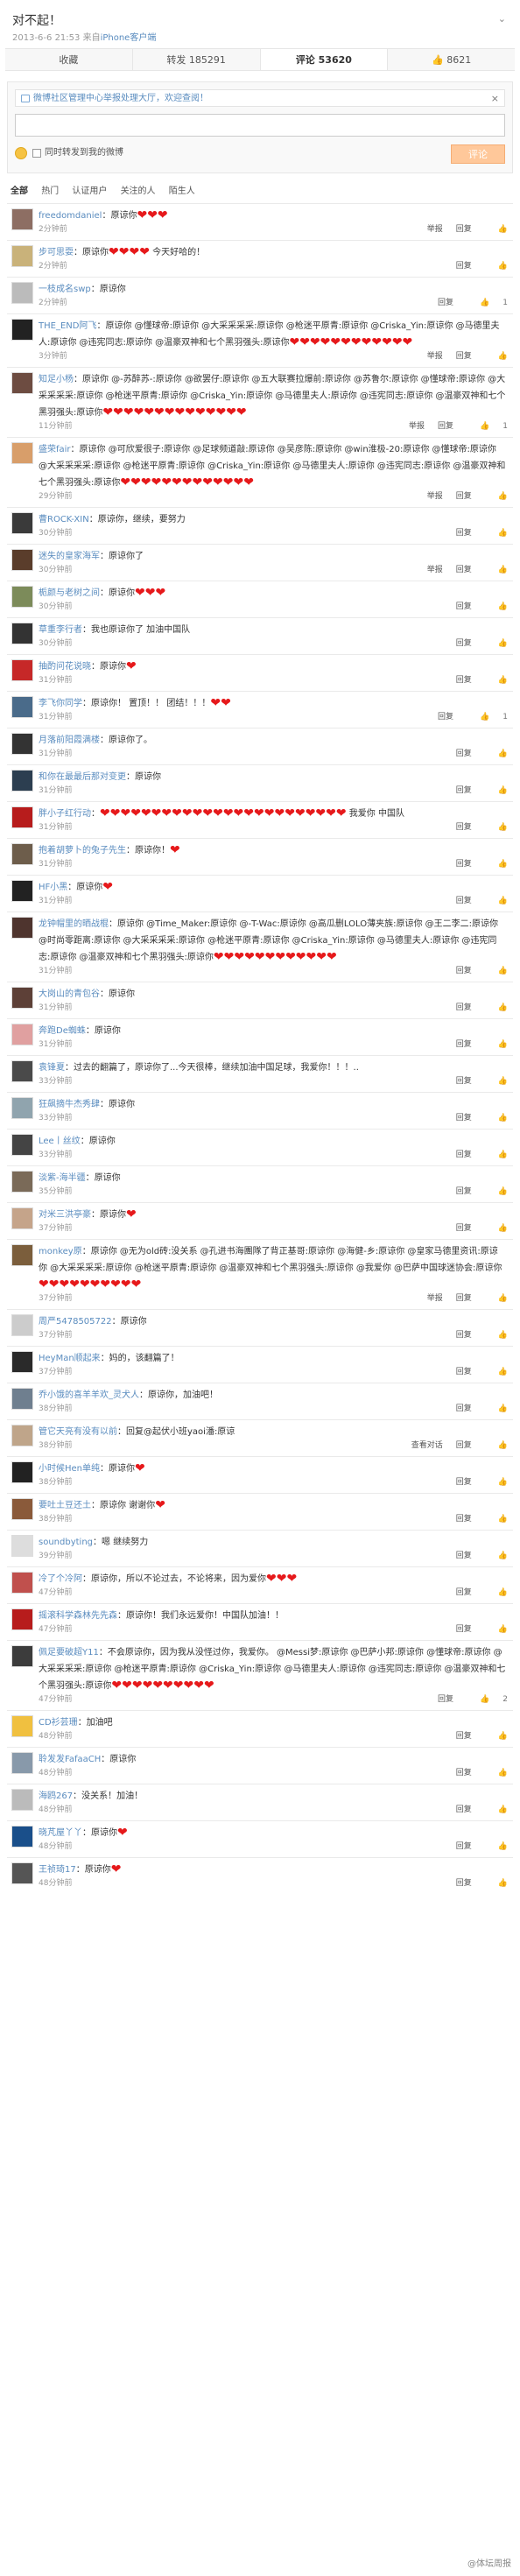  What do you see at coordinates (502, 19) in the screenshot?
I see `chevron-down-icon: ⌄` at bounding box center [502, 19].